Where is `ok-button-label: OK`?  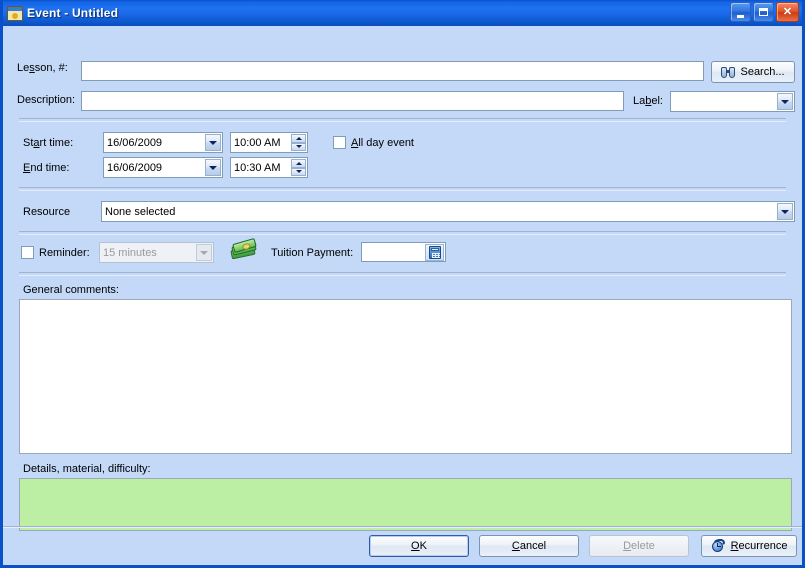
ok-button-label: OK is located at coordinates (419, 546).